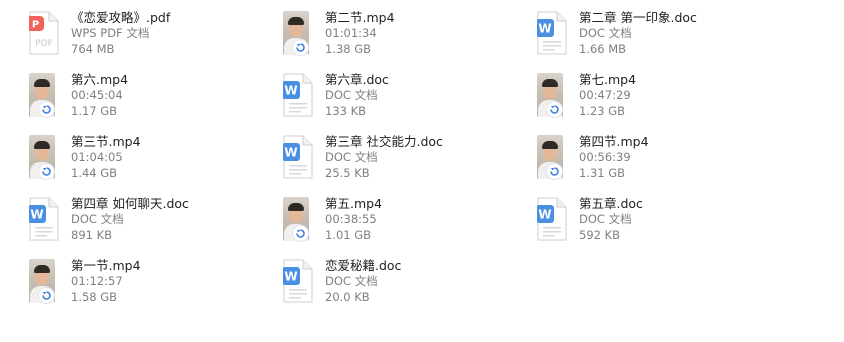 The image size is (844, 342). I want to click on file-name: 第二章 第一印象.doc, so click(638, 17).